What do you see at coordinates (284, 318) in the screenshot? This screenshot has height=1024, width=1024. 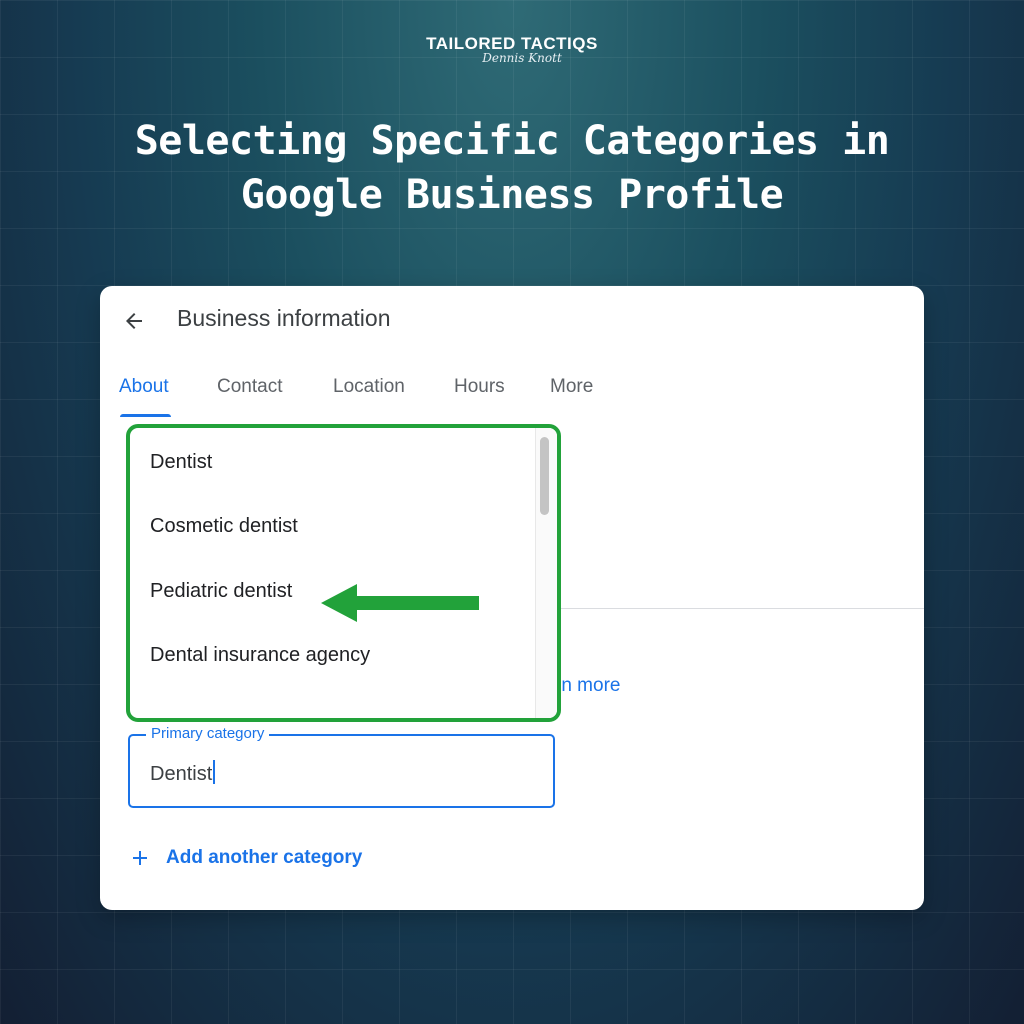 I see `panel-title: Business information` at bounding box center [284, 318].